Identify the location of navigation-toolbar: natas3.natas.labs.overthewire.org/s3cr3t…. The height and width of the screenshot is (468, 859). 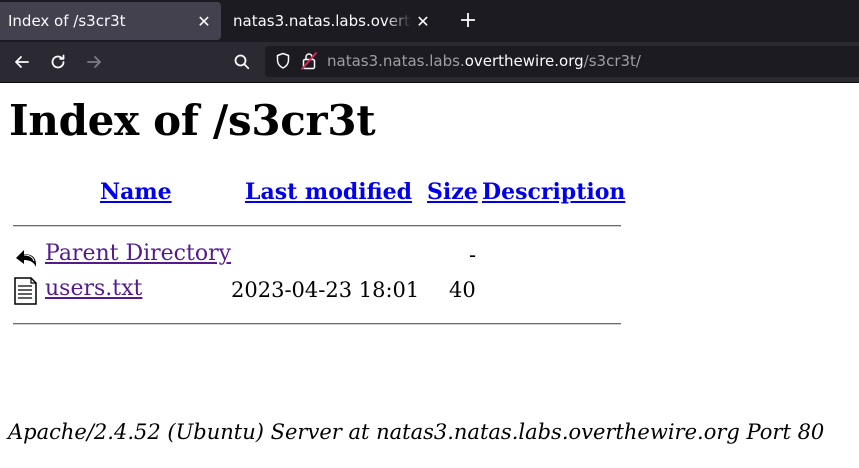
(429, 62).